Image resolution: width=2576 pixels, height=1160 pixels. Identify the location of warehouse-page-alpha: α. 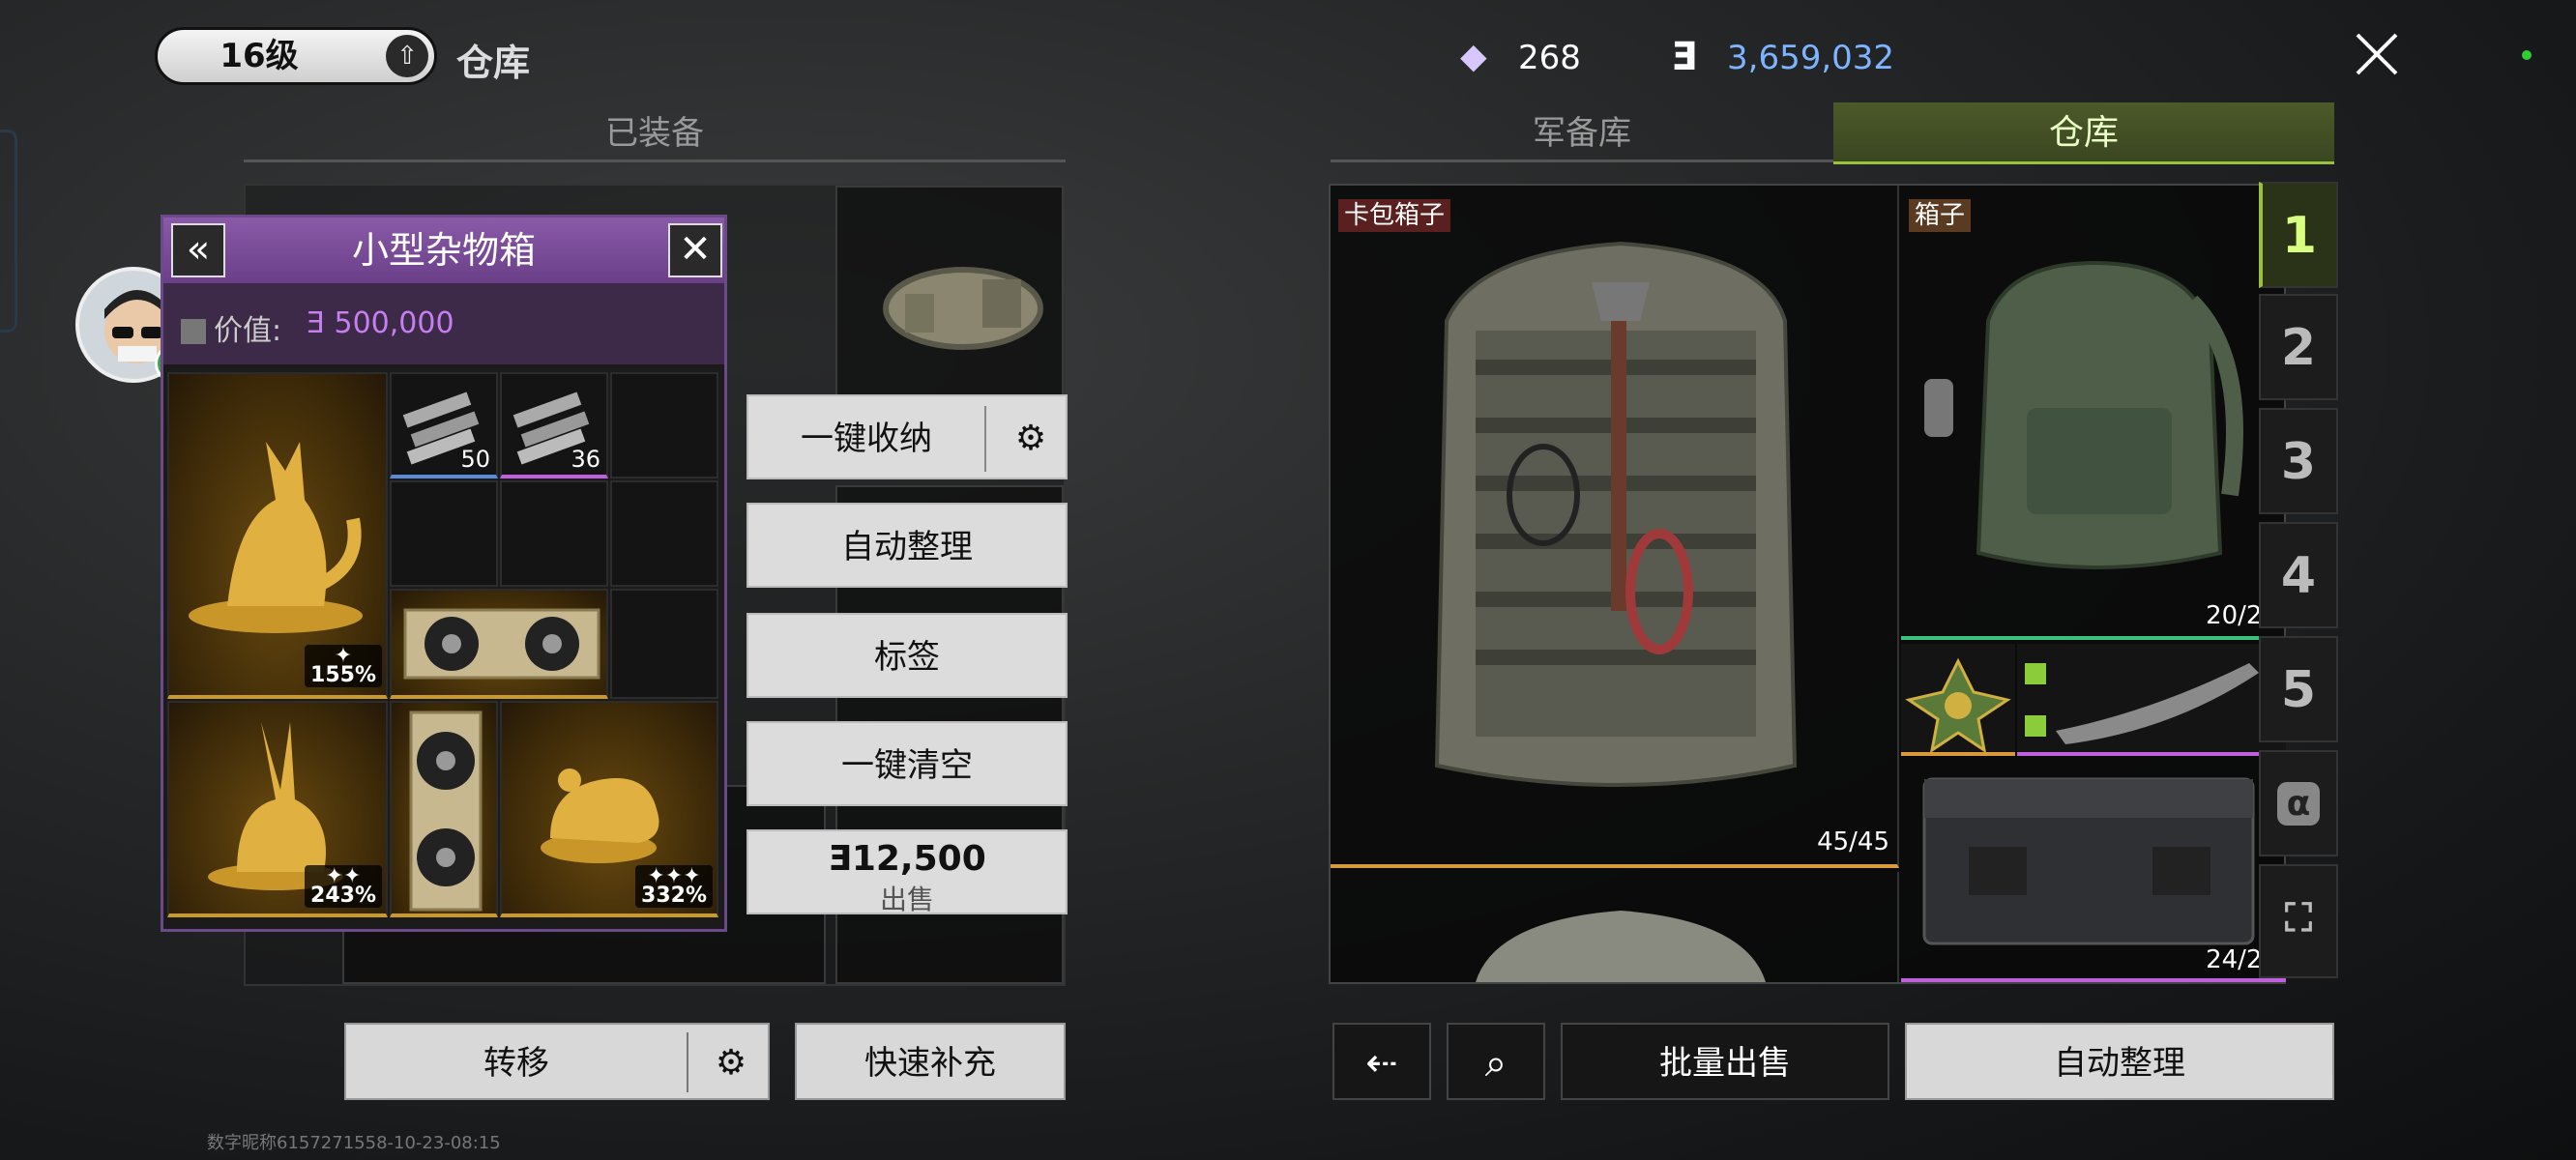
(2298, 803).